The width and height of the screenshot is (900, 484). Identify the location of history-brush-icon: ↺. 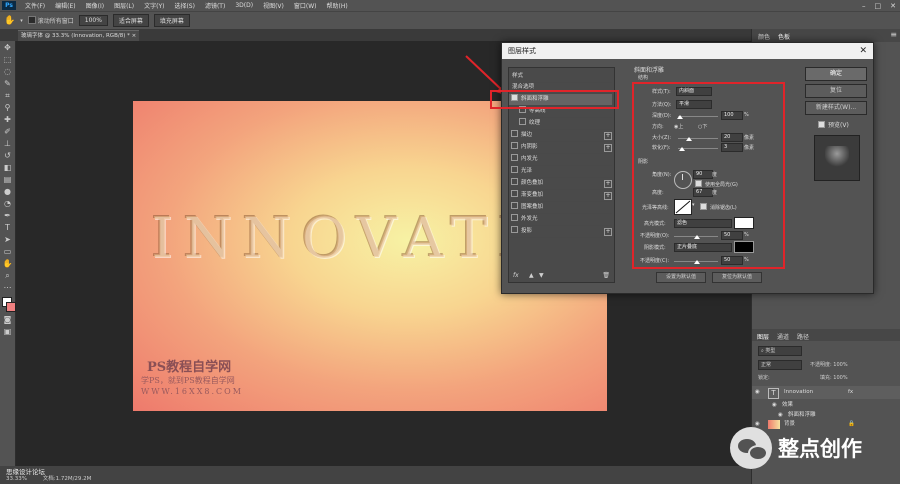
(8, 156).